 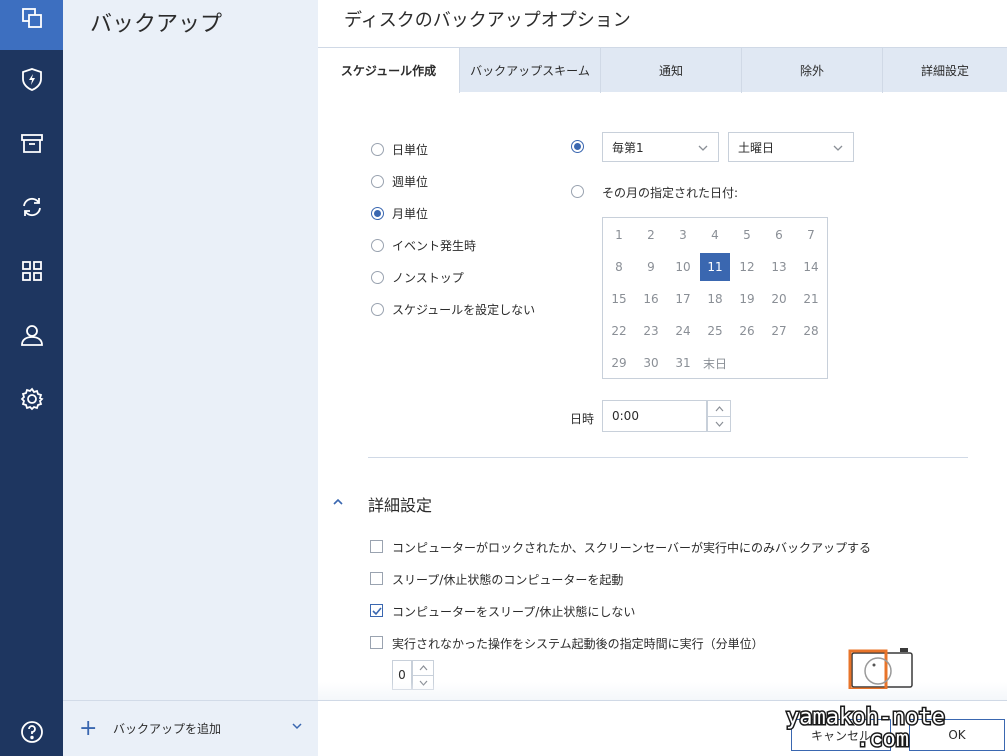 What do you see at coordinates (577, 191) in the screenshot?
I see `radio-specific-date` at bounding box center [577, 191].